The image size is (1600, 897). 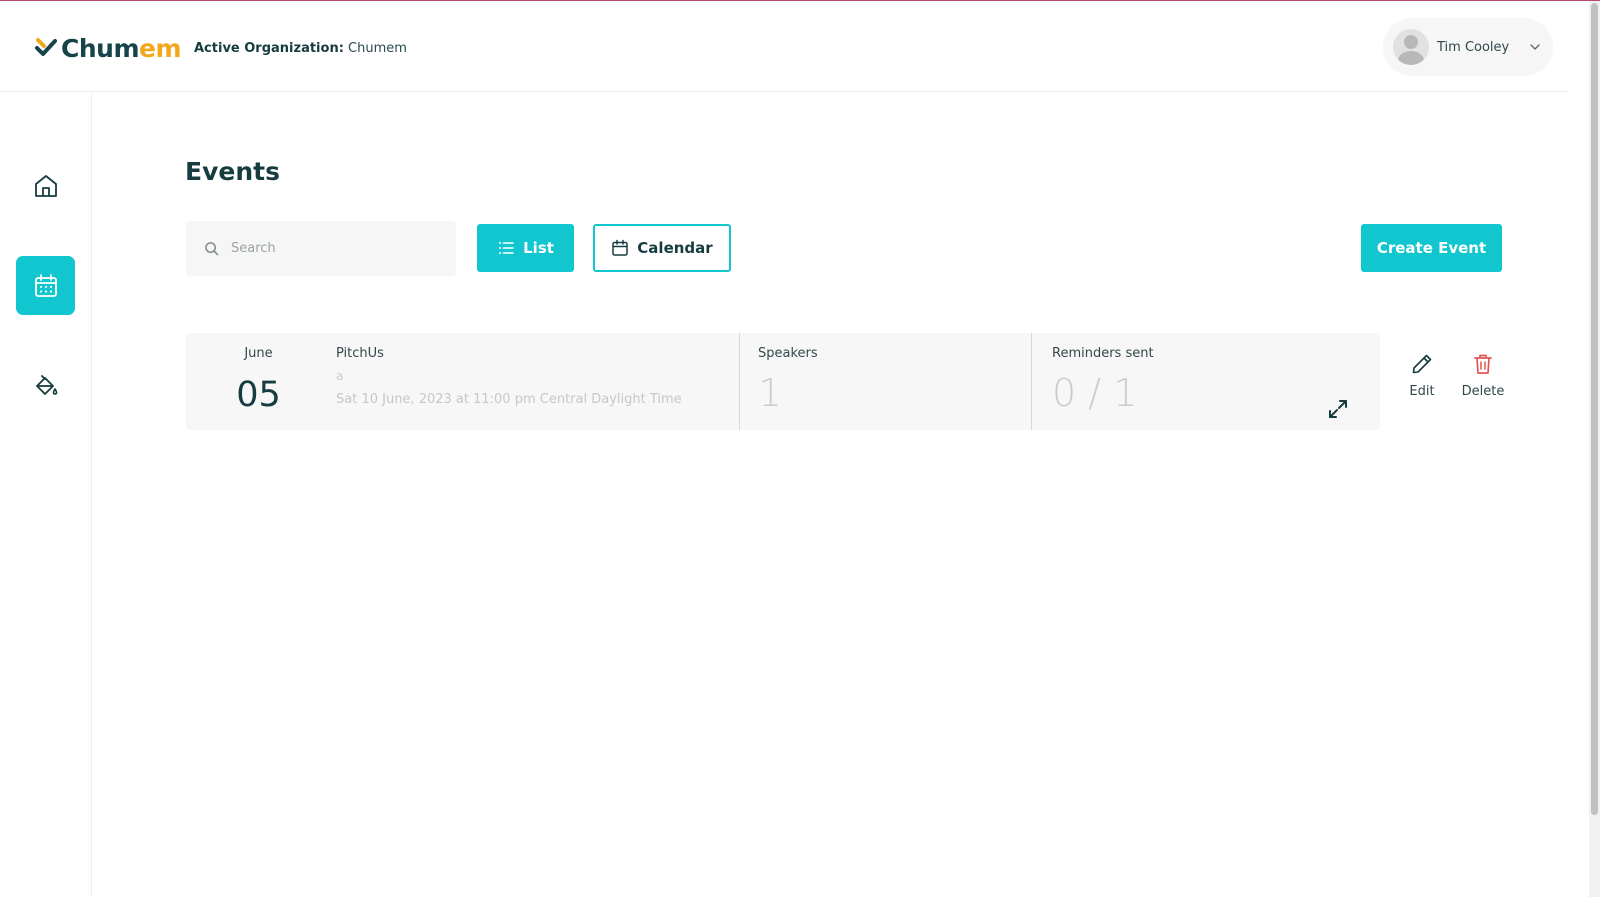 I want to click on sidebar-item-events, so click(x=45, y=285).